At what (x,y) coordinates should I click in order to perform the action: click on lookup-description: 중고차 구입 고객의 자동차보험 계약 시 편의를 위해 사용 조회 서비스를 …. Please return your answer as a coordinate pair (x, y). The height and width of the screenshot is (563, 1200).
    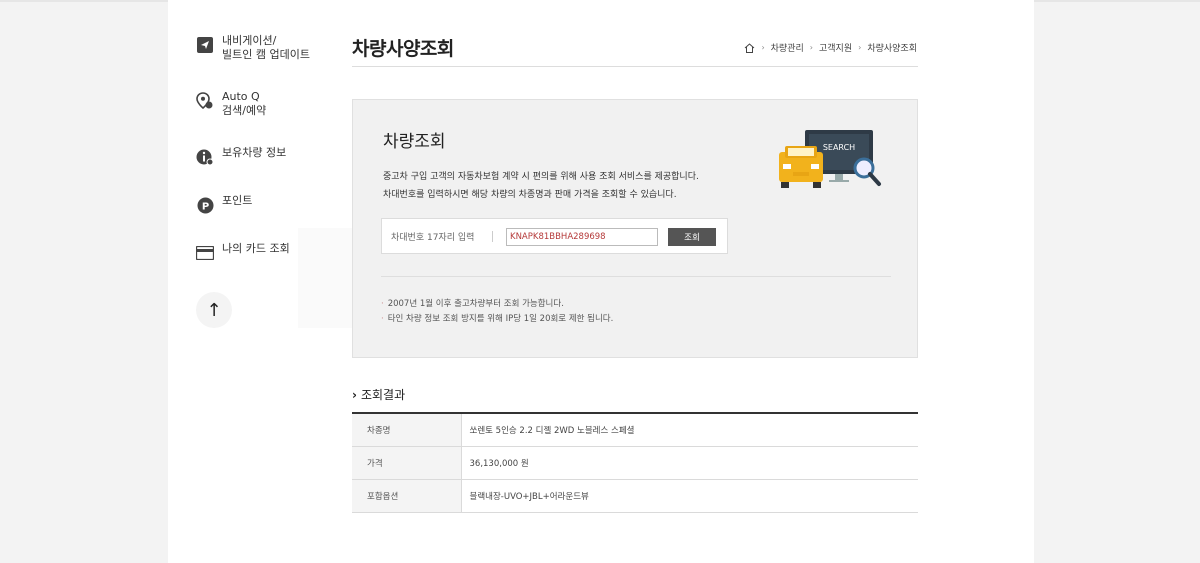
    Looking at the image, I should click on (541, 186).